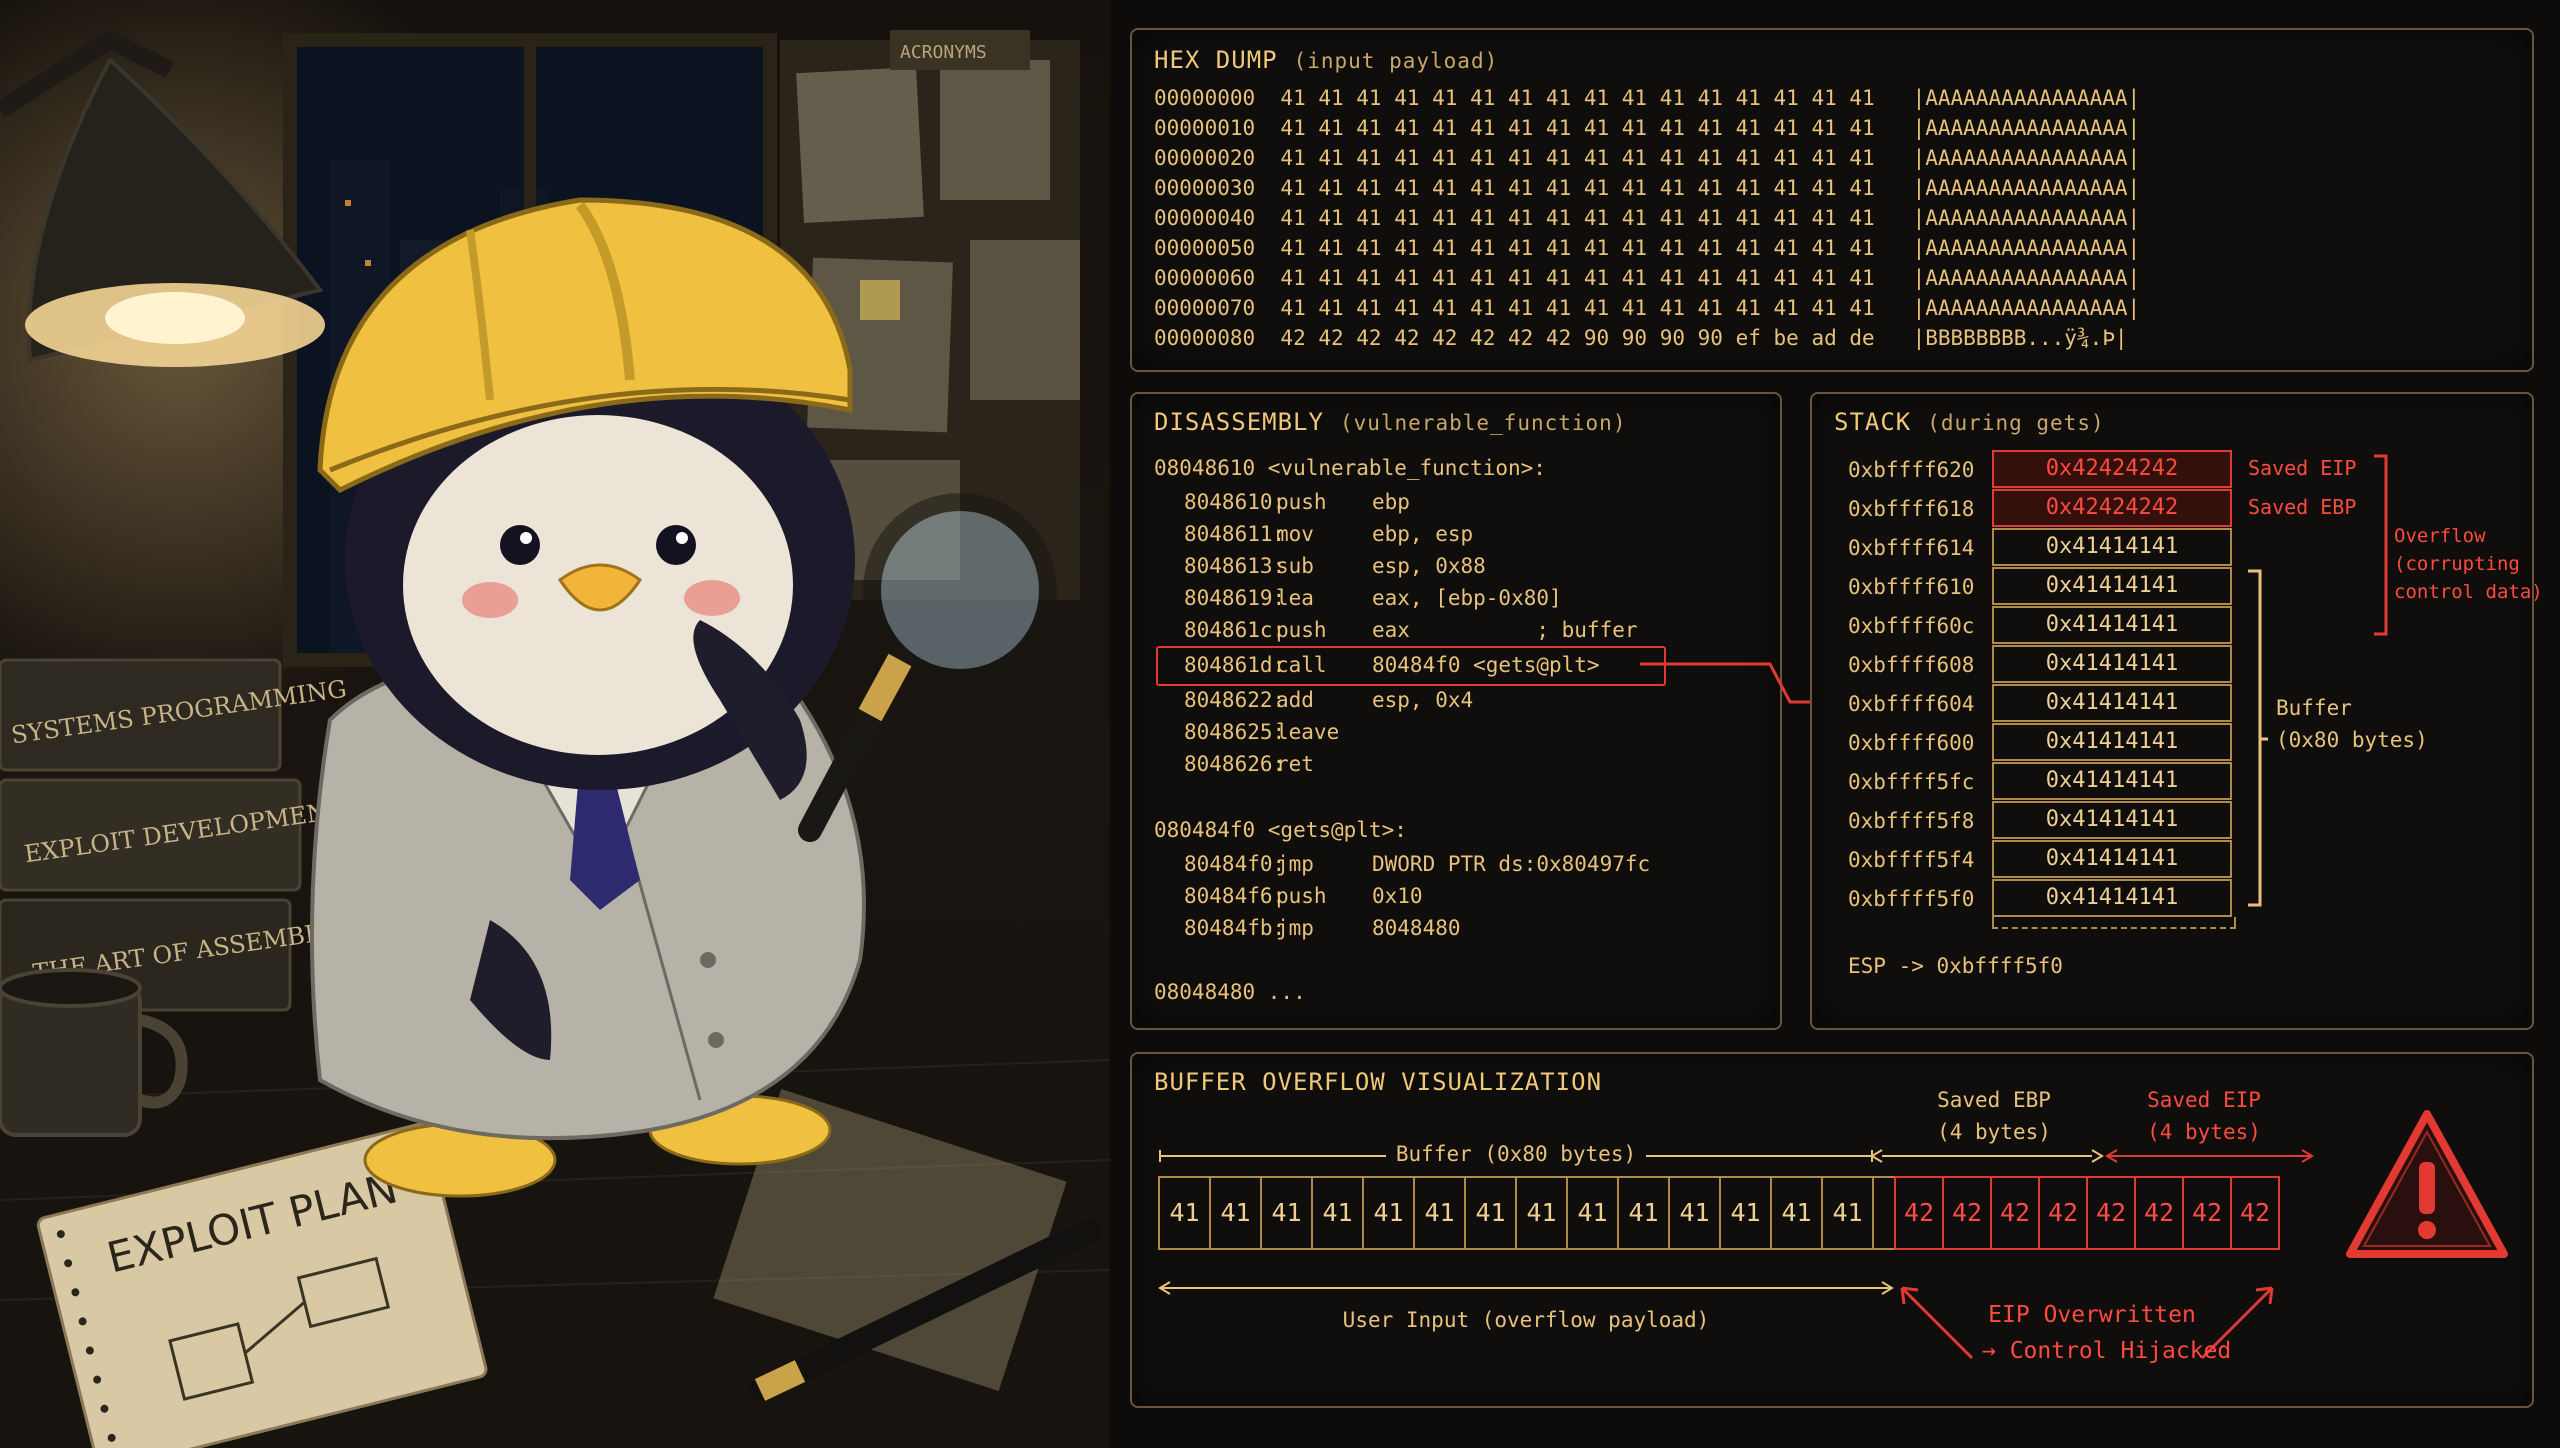 This screenshot has height=1448, width=2560. Describe the element at coordinates (2468, 592) in the screenshot. I see `overflow-note-line: control data)` at that location.